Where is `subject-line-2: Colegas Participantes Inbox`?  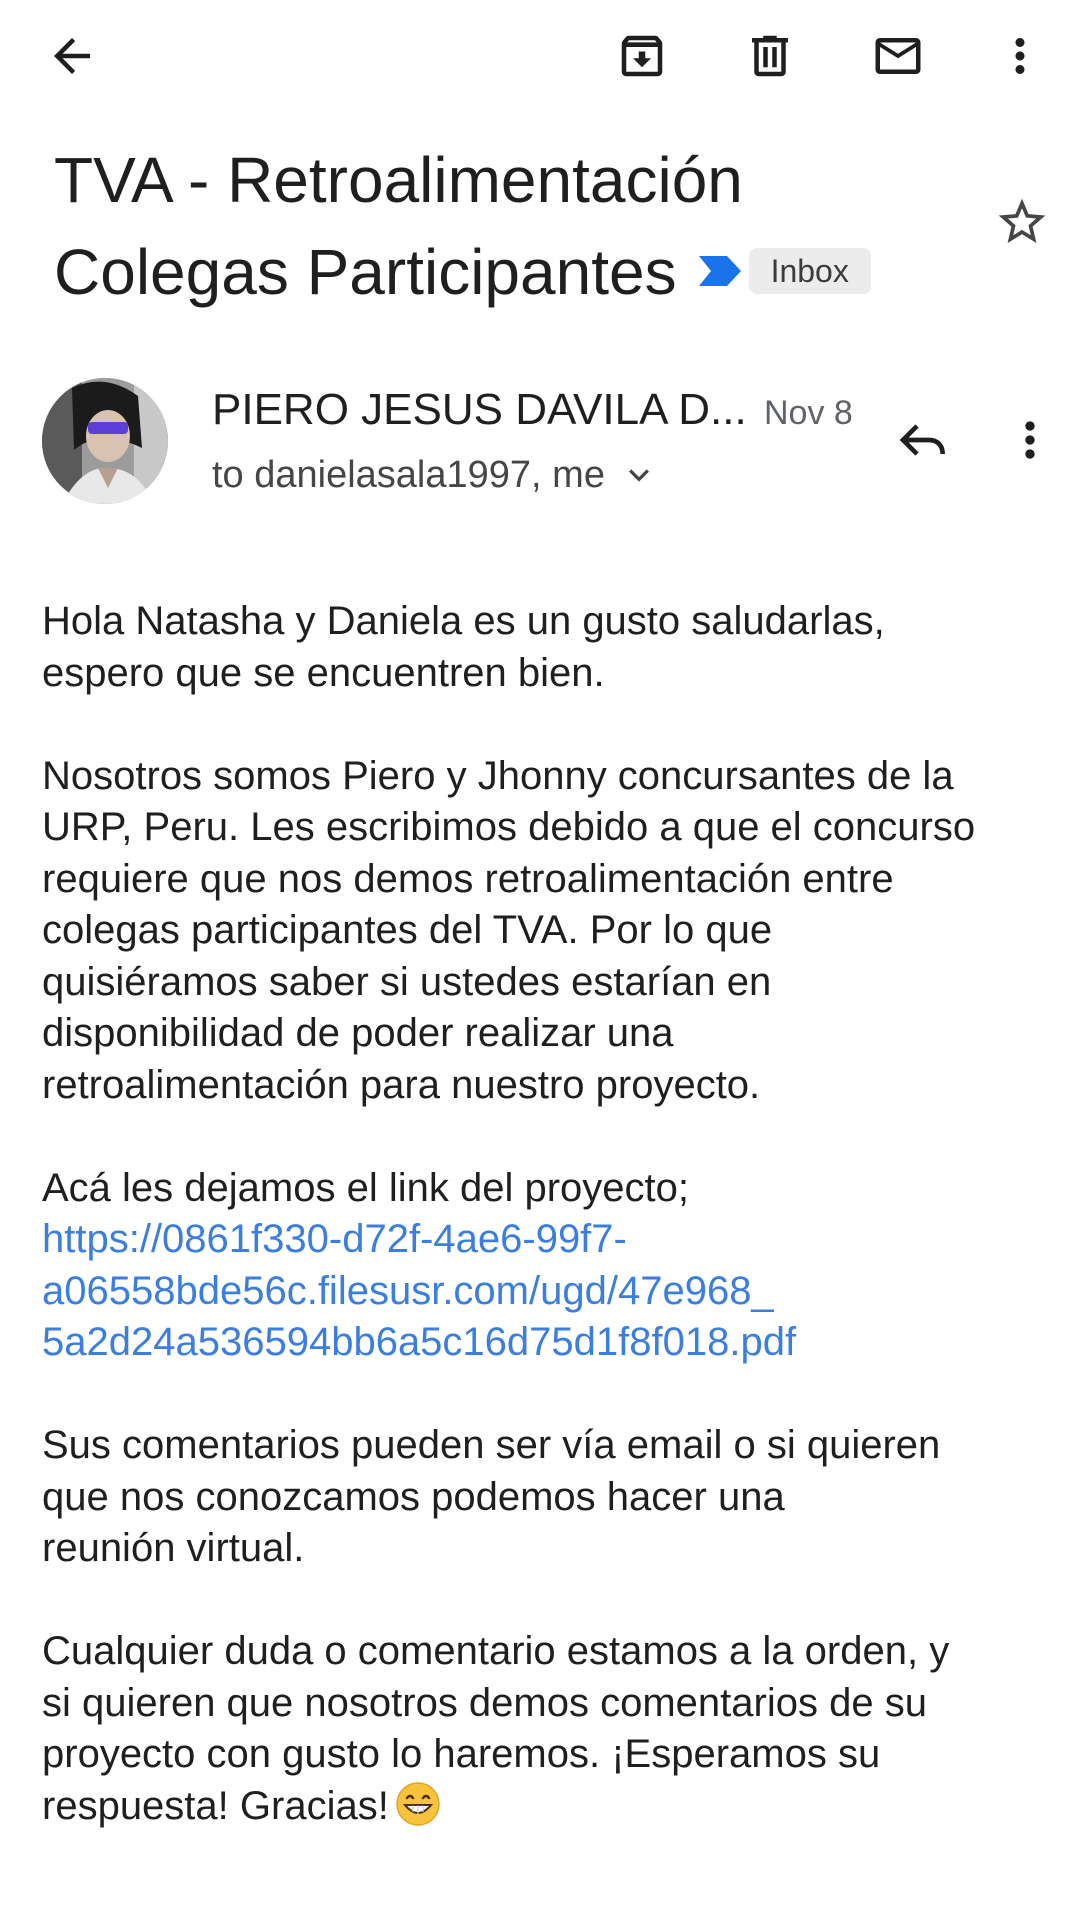
subject-line-2: Colegas Participantes Inbox is located at coordinates (504, 272).